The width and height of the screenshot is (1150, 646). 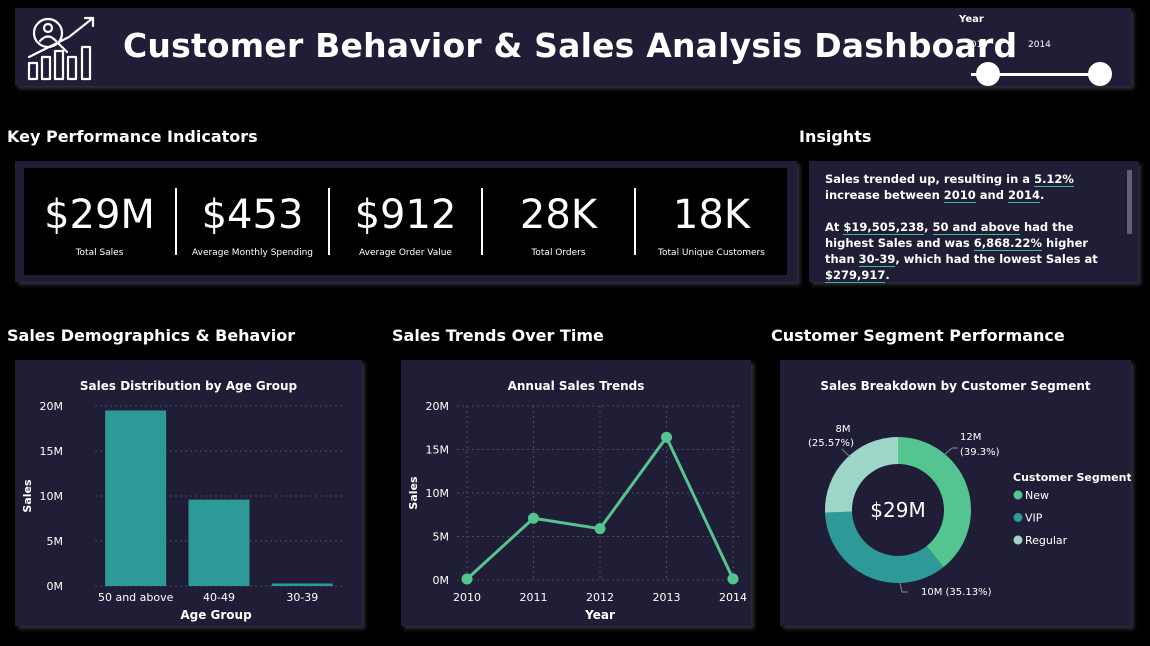 I want to click on insight-text: At, so click(x=834, y=227).